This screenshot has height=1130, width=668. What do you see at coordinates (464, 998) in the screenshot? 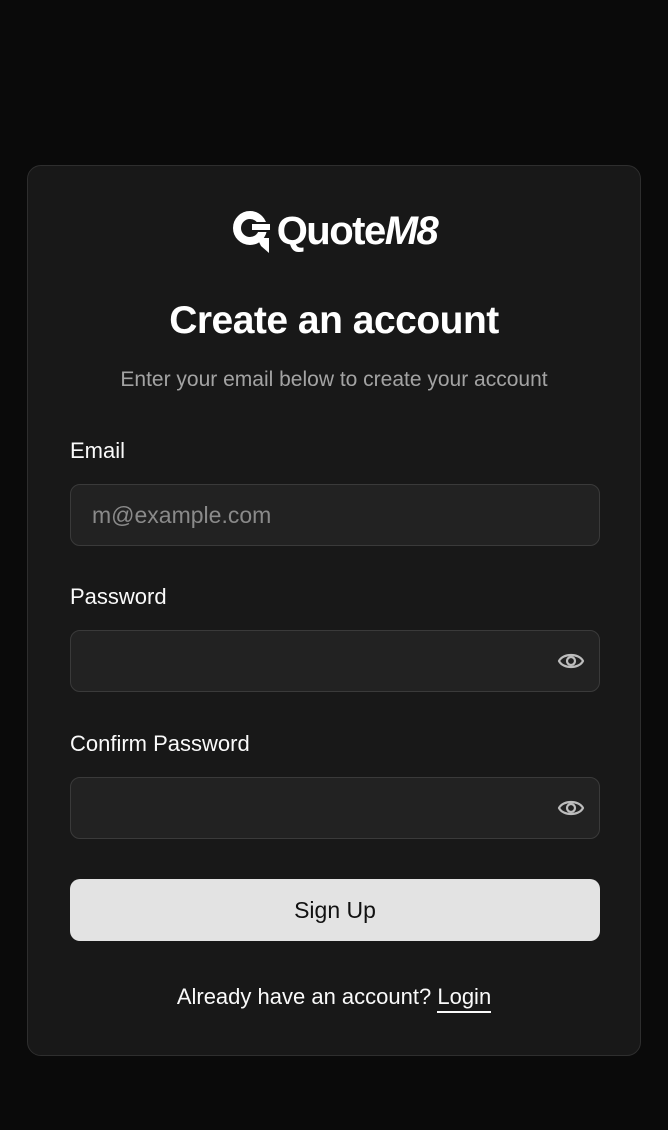
I see `login-link: Login` at bounding box center [464, 998].